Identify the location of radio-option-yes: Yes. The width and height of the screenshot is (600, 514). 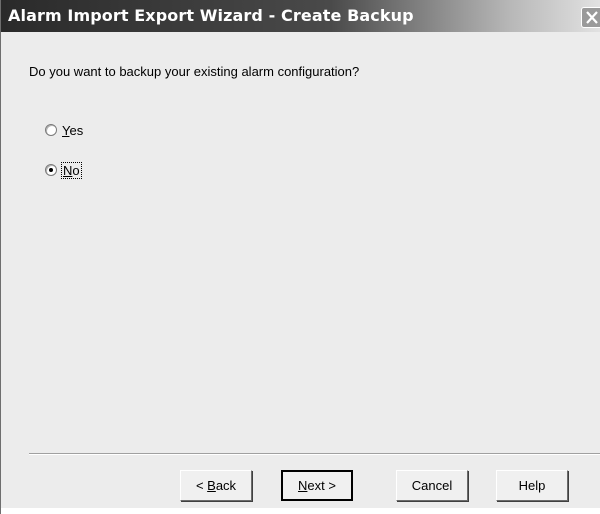
(64, 130).